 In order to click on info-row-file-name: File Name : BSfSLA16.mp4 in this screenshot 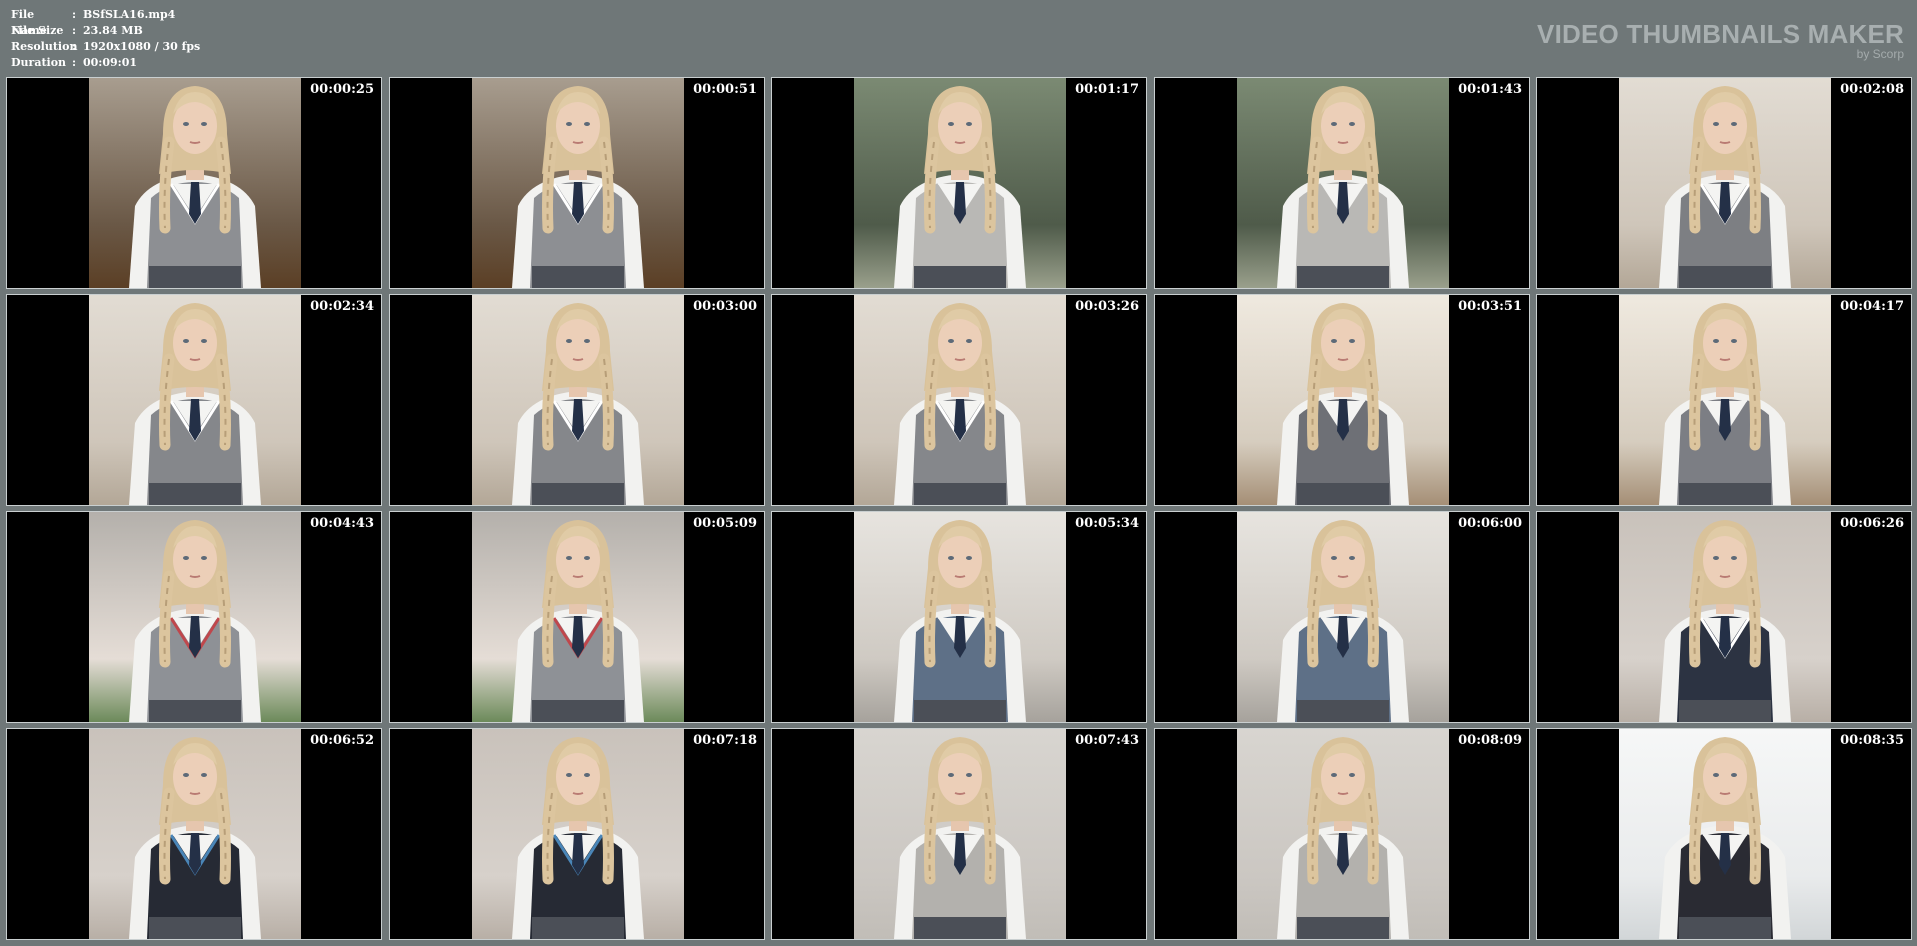, I will do `click(105, 22)`.